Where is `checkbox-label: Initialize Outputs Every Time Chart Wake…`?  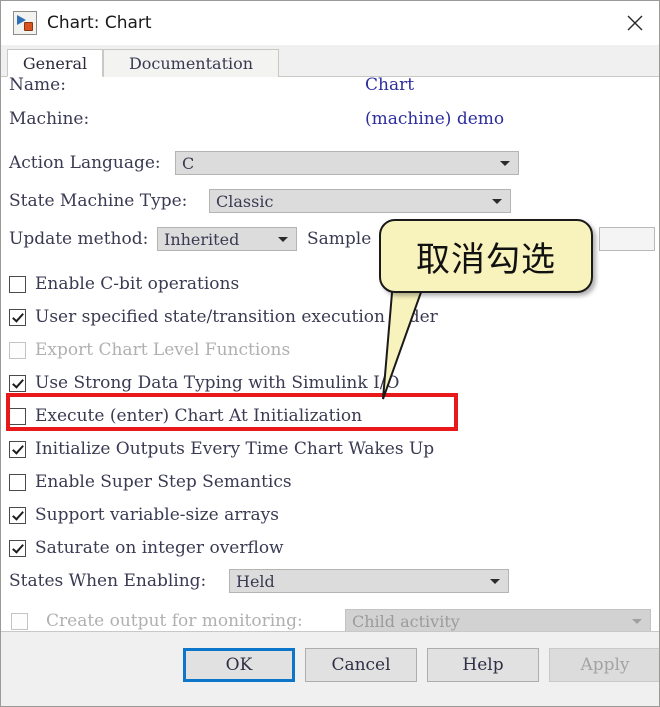 checkbox-label: Initialize Outputs Every Time Chart Wake… is located at coordinates (235, 449).